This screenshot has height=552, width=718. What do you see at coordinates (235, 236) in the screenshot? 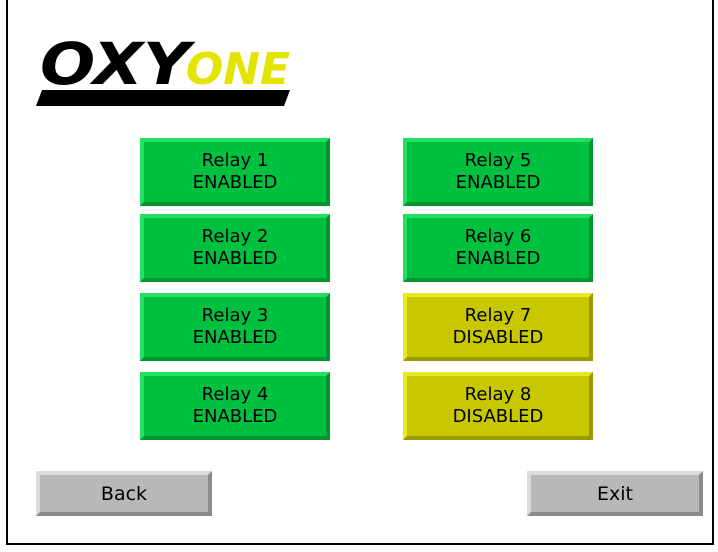
I see `relay-2-name: Relay 2` at bounding box center [235, 236].